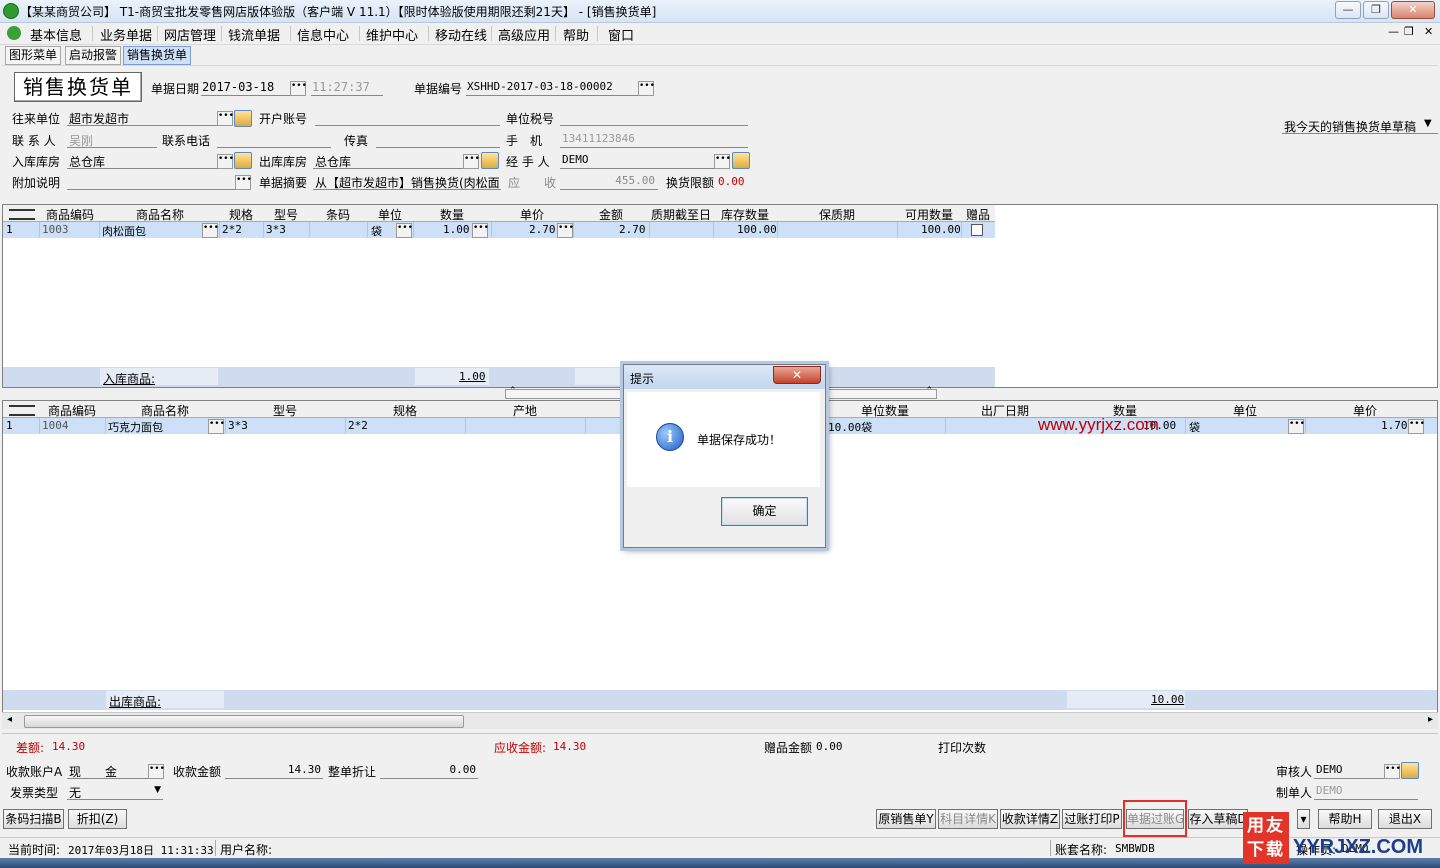 The image size is (1440, 868). Describe the element at coordinates (1413, 10) in the screenshot. I see `close-button: ✕` at that location.